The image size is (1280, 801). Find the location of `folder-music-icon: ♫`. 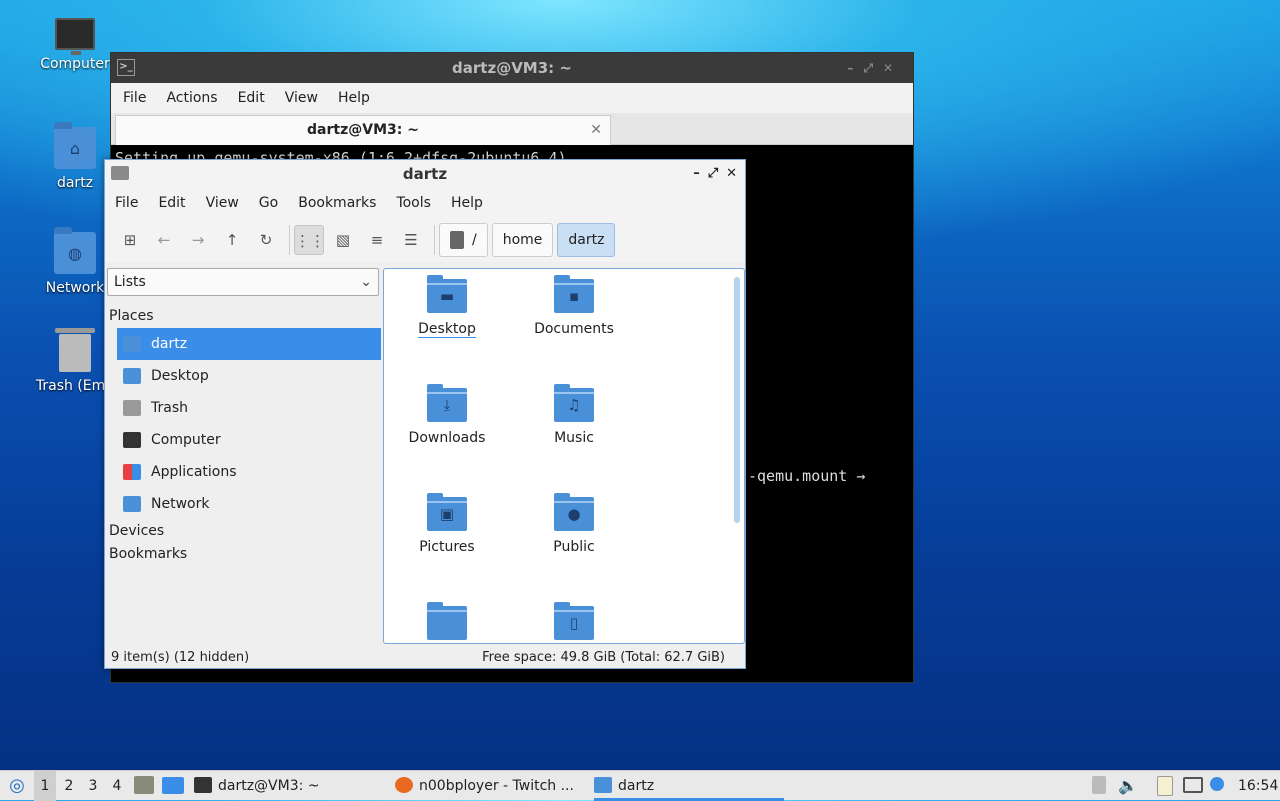

folder-music-icon: ♫ is located at coordinates (574, 403).